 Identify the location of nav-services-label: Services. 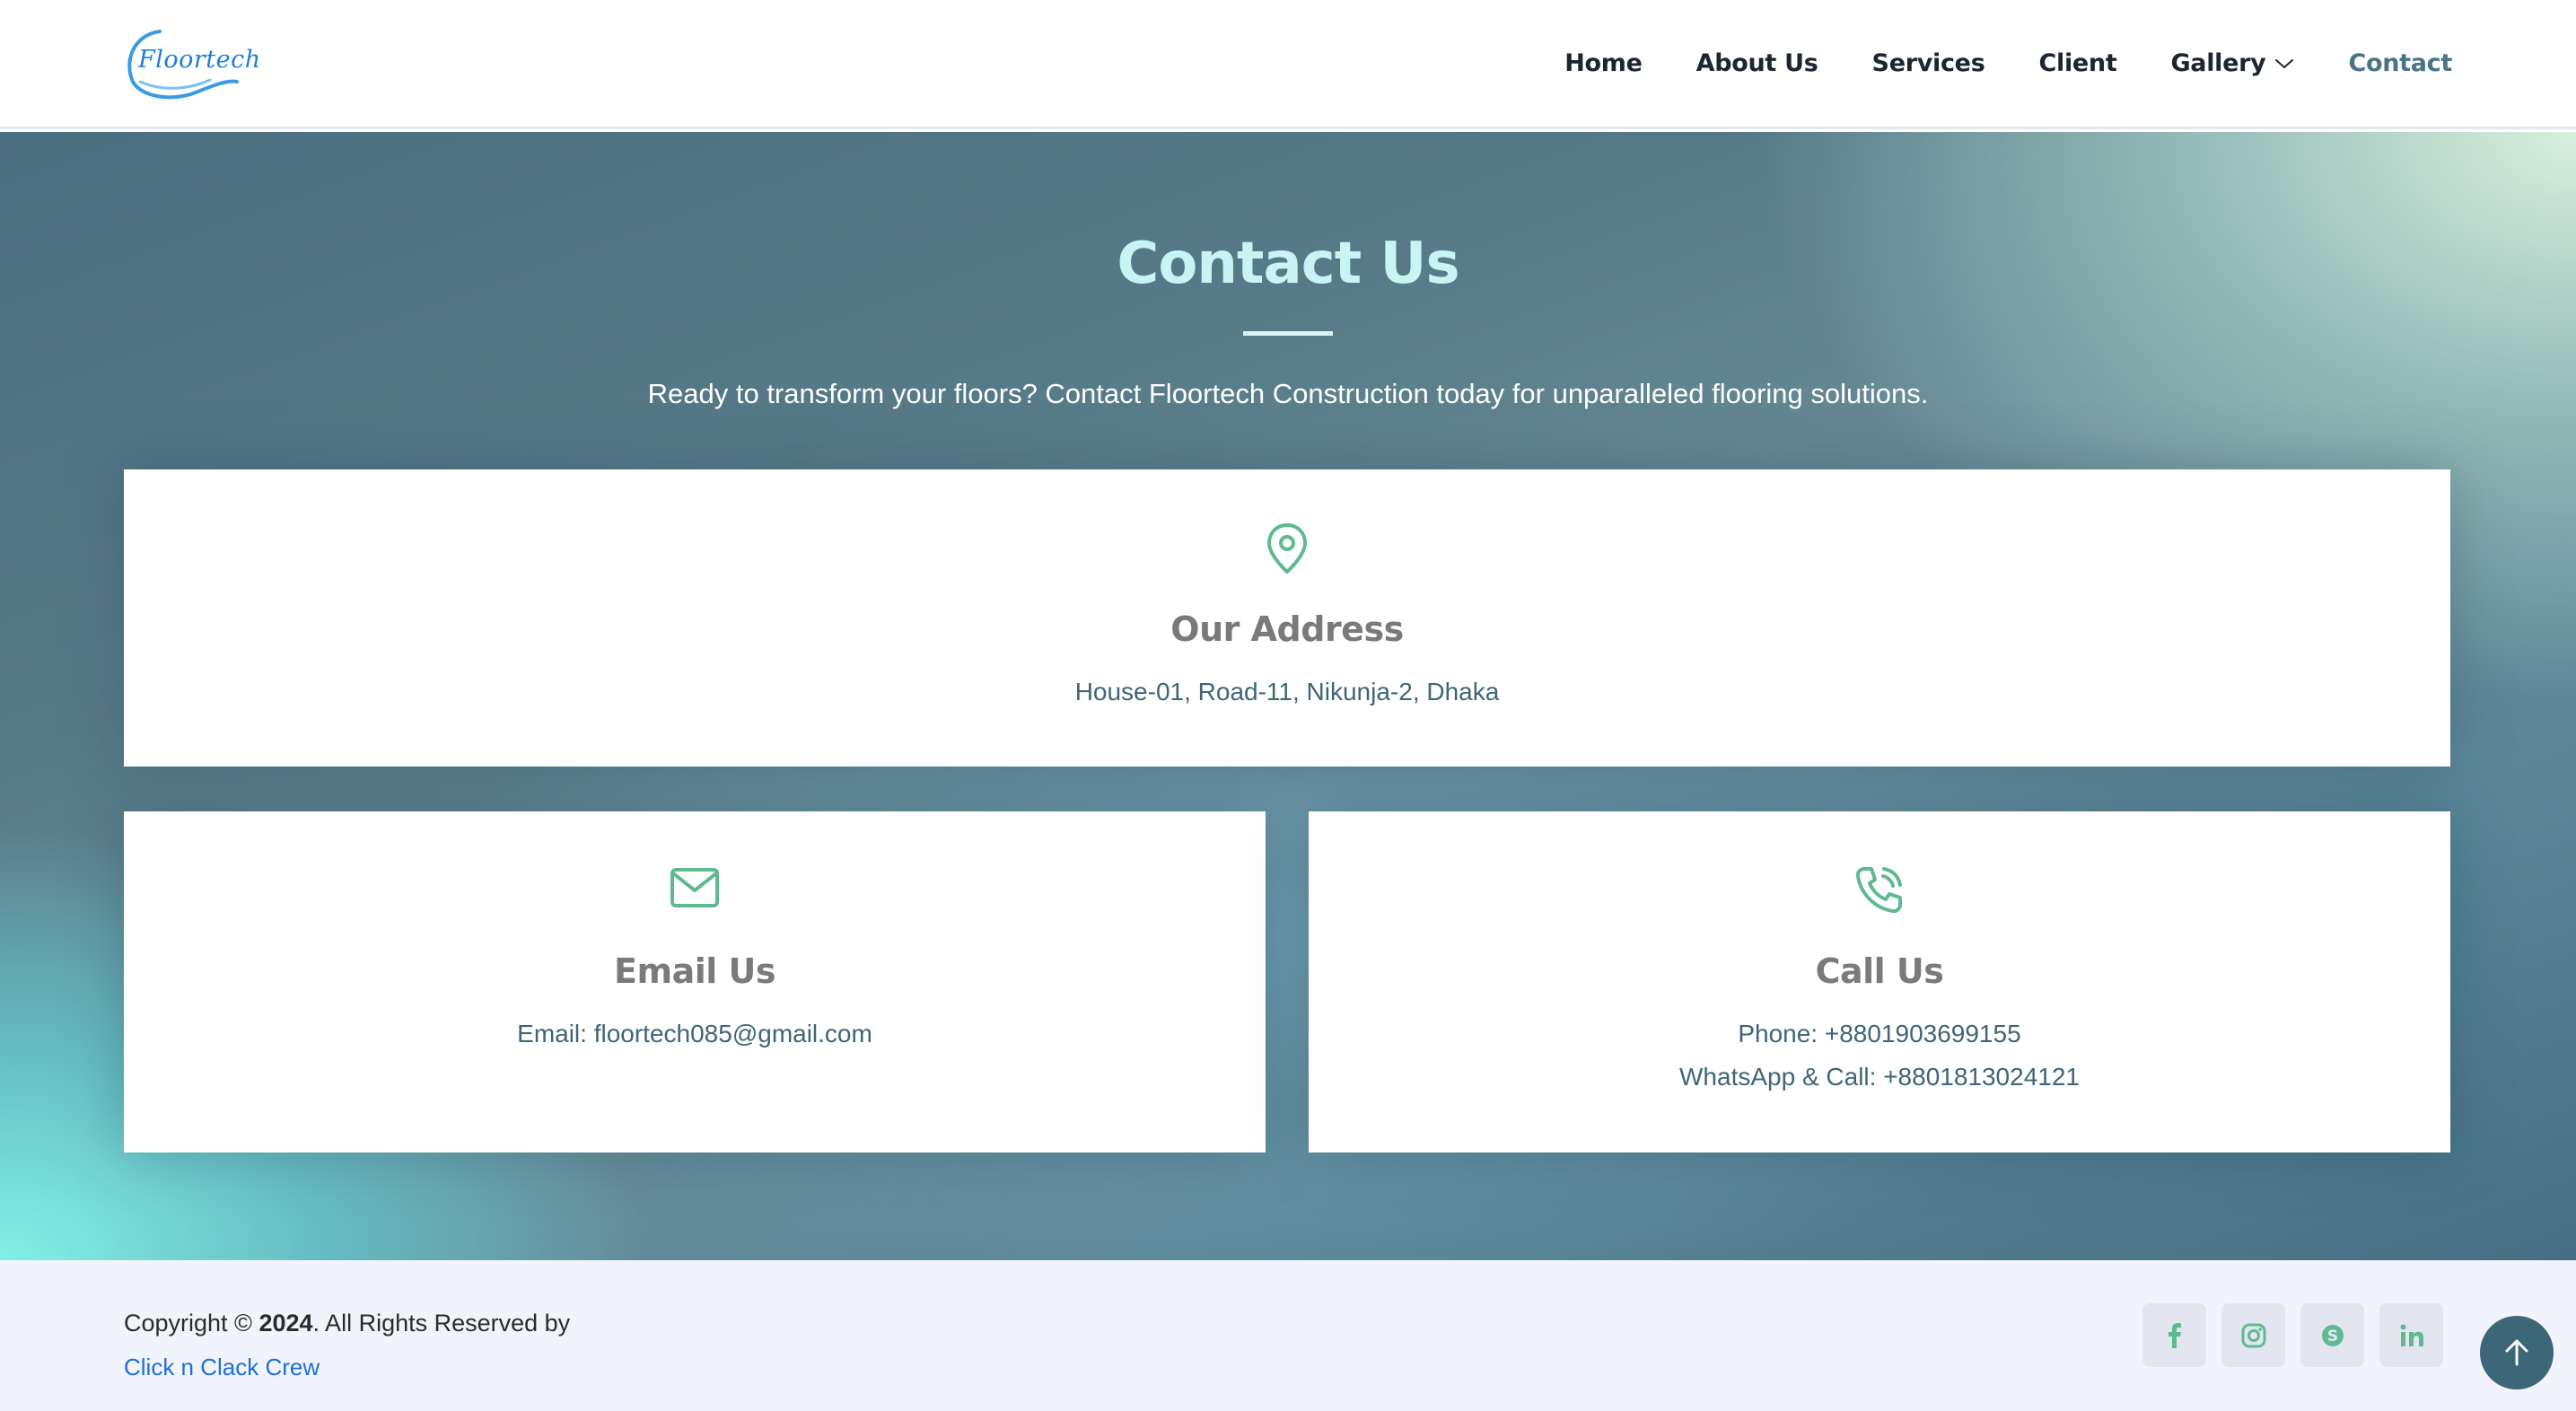
(1928, 63).